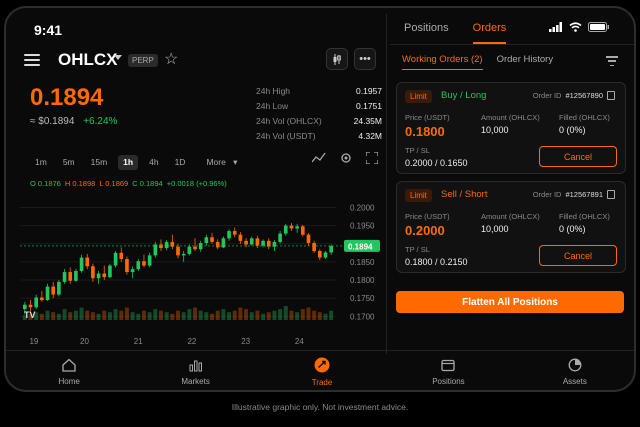 This screenshot has height=427, width=640. I want to click on chart-type-button, so click(337, 59).